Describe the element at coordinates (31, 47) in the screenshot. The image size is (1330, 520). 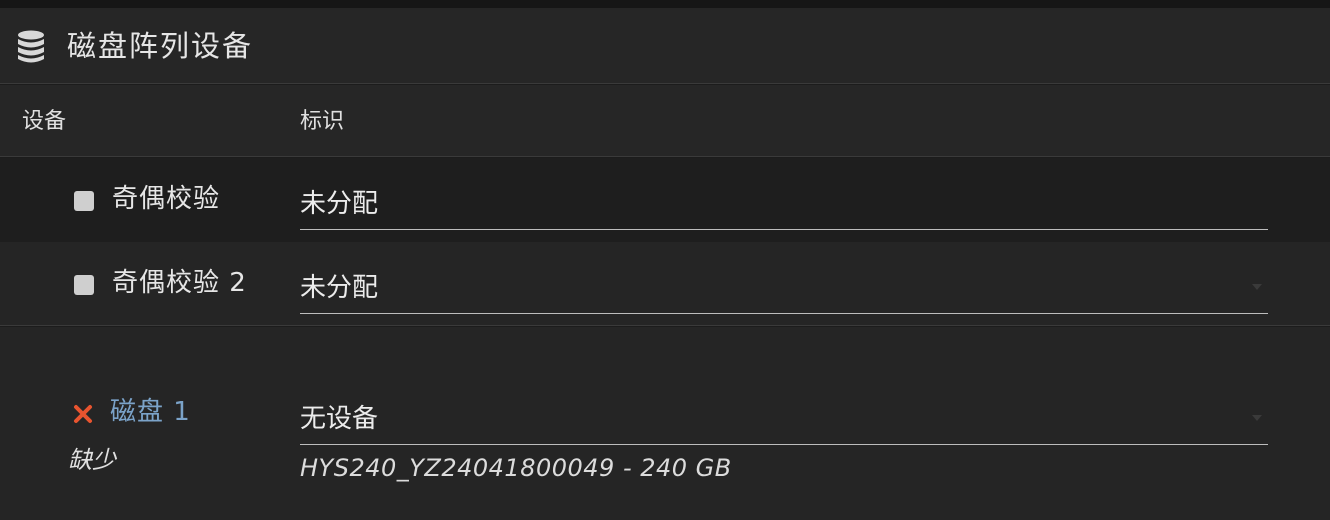
I see `database-icon` at that location.